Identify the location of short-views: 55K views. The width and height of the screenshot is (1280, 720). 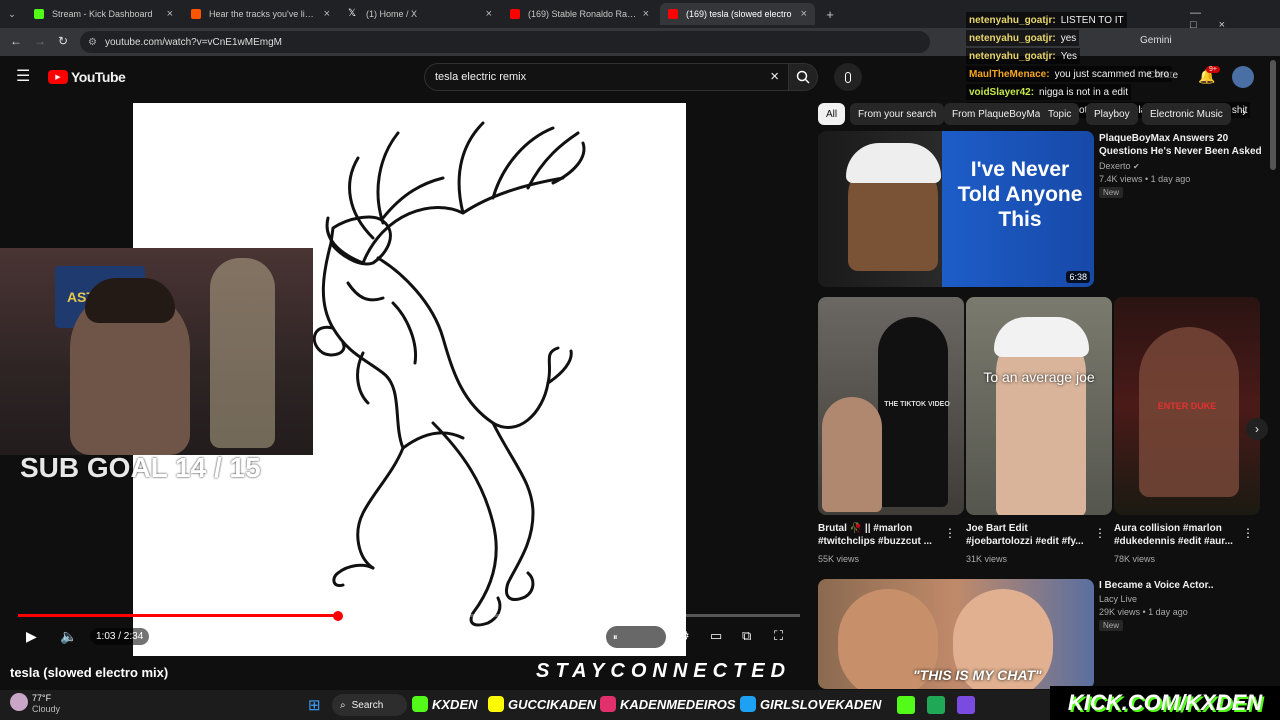
(839, 559).